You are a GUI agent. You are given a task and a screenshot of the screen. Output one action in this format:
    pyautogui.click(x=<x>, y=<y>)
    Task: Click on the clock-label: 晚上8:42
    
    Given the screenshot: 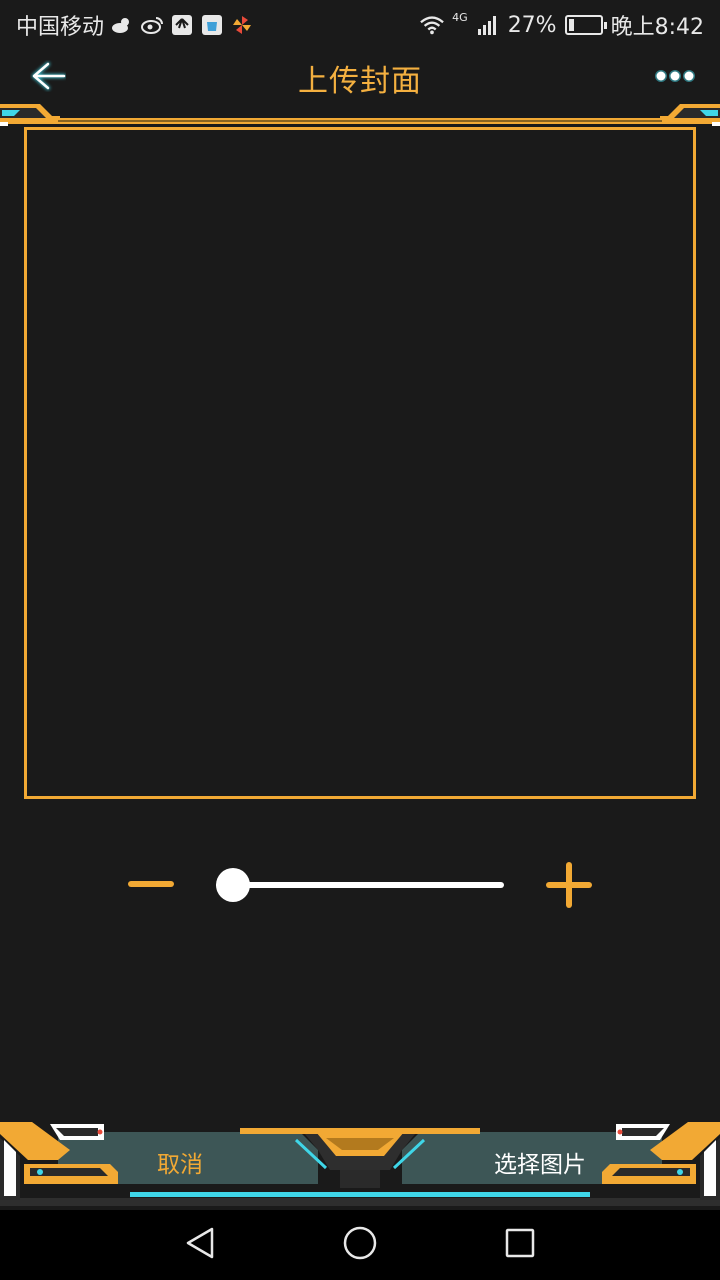 What is the action you would take?
    pyautogui.click(x=657, y=27)
    